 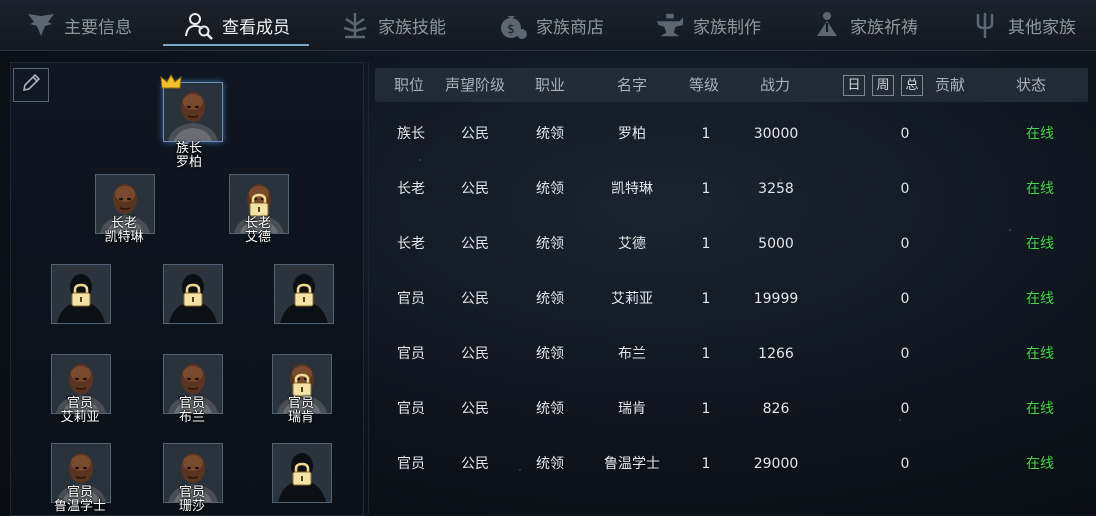 What do you see at coordinates (80, 417) in the screenshot?
I see `member-name: 艾莉亚` at bounding box center [80, 417].